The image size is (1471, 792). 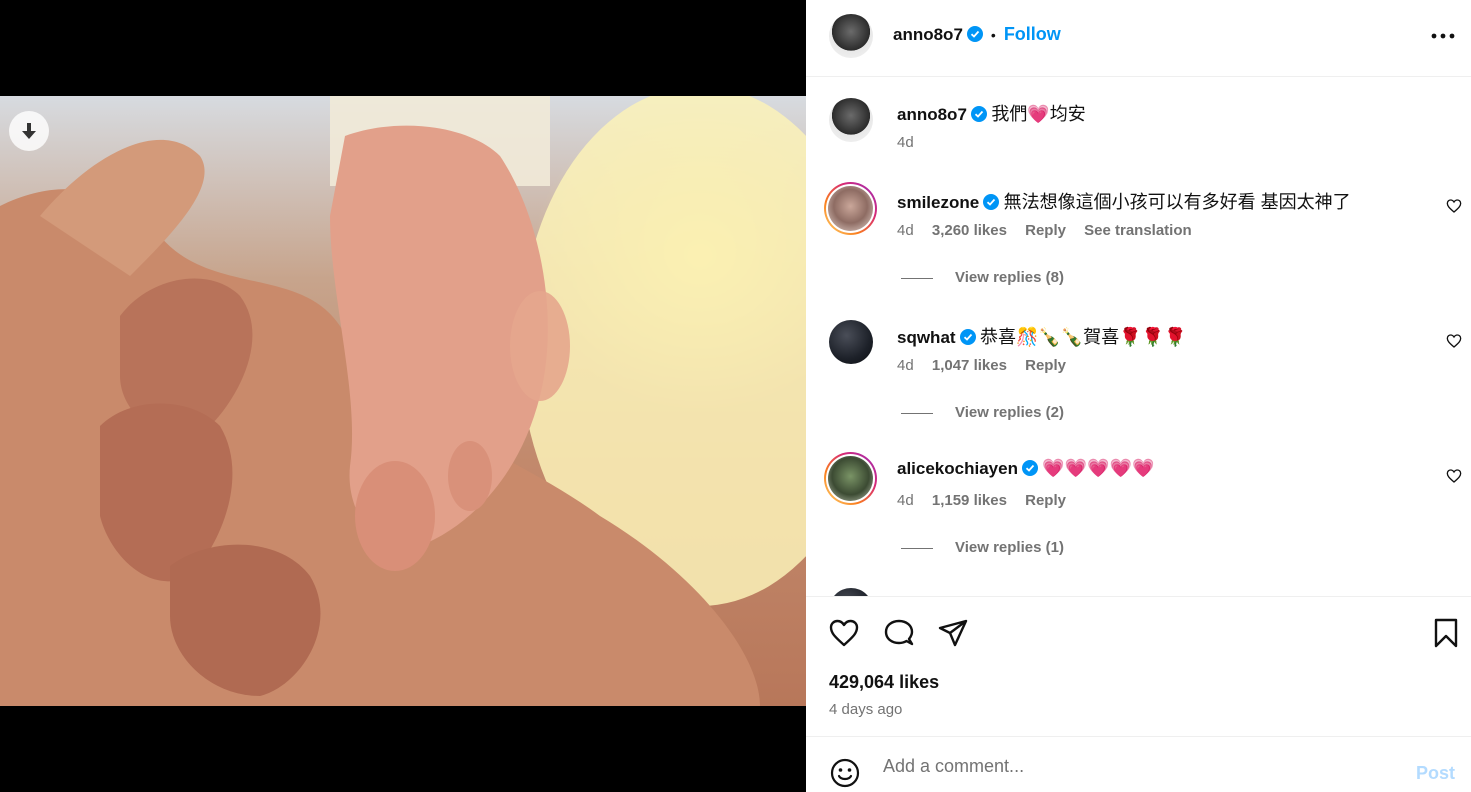 I want to click on view-replies-button: View replies (2), so click(x=935, y=412).